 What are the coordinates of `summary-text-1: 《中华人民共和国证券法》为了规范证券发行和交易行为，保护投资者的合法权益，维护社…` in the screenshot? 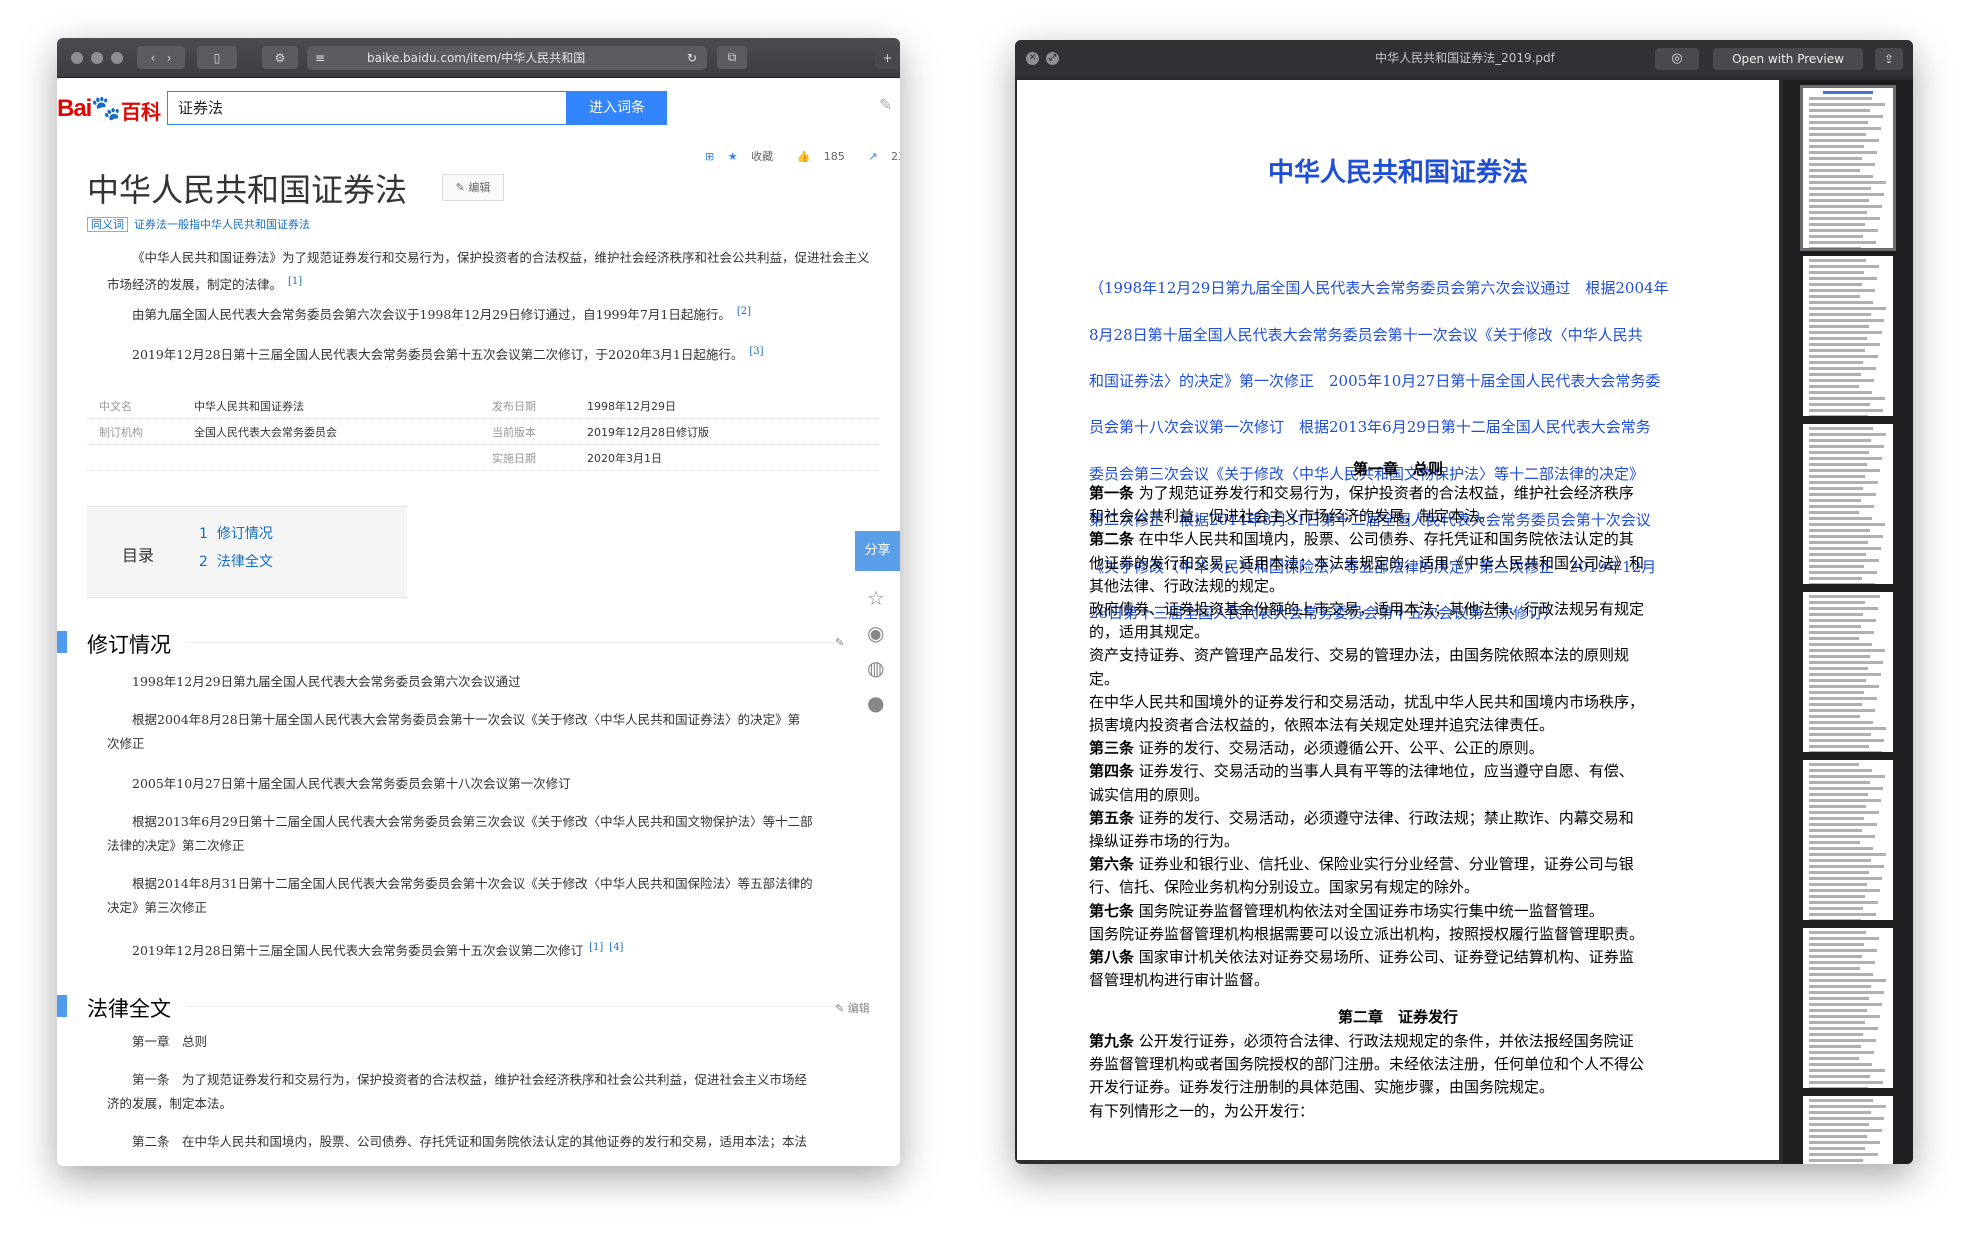 It's located at (488, 271).